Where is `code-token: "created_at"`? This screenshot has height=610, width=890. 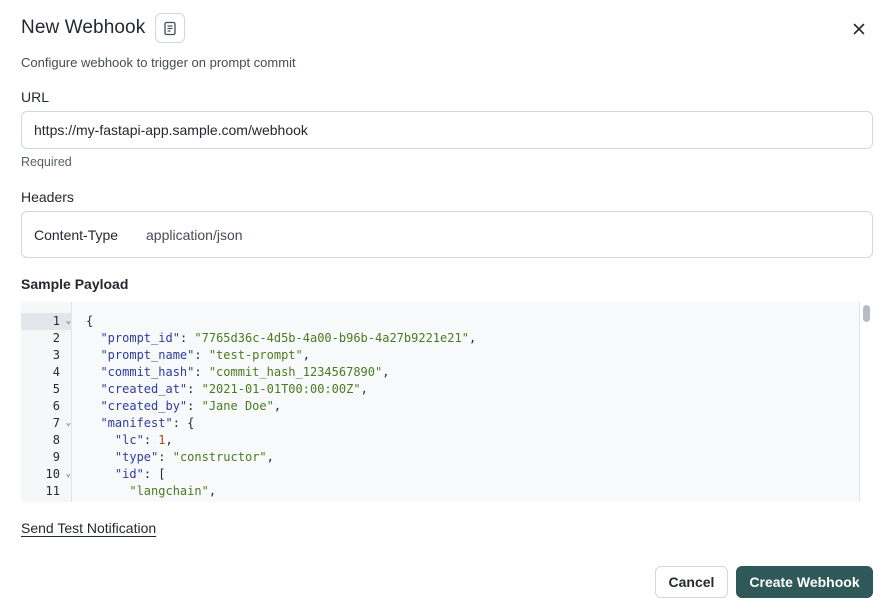
code-token: "created_at" is located at coordinates (144, 389).